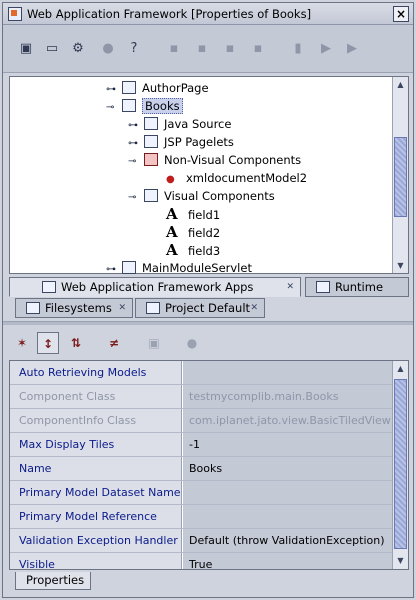 The image size is (416, 600). What do you see at coordinates (201, 397) in the screenshot?
I see `property-row-component-class: Component Class testmycomplib.main.Books` at bounding box center [201, 397].